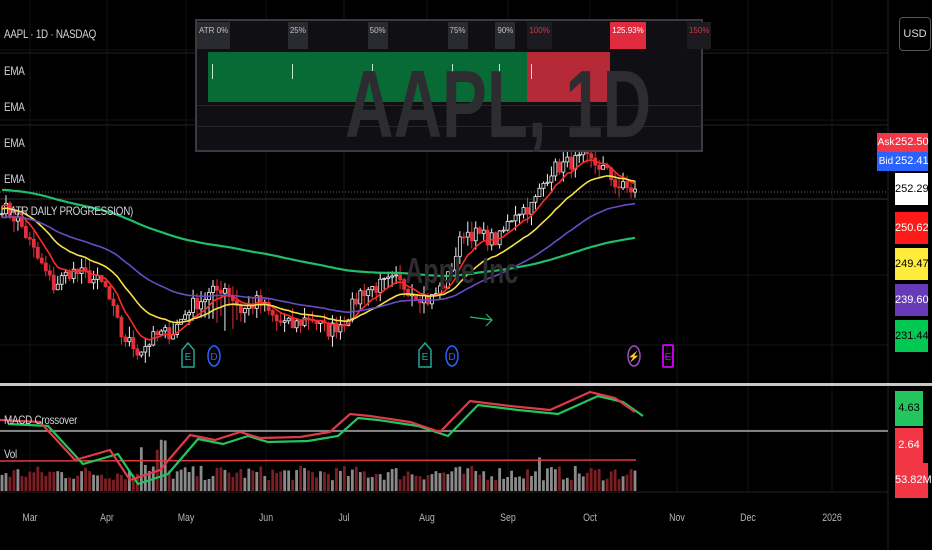 Image resolution: width=932 pixels, height=550 pixels. What do you see at coordinates (188, 357) in the screenshot?
I see `event-marker-letter: E` at bounding box center [188, 357].